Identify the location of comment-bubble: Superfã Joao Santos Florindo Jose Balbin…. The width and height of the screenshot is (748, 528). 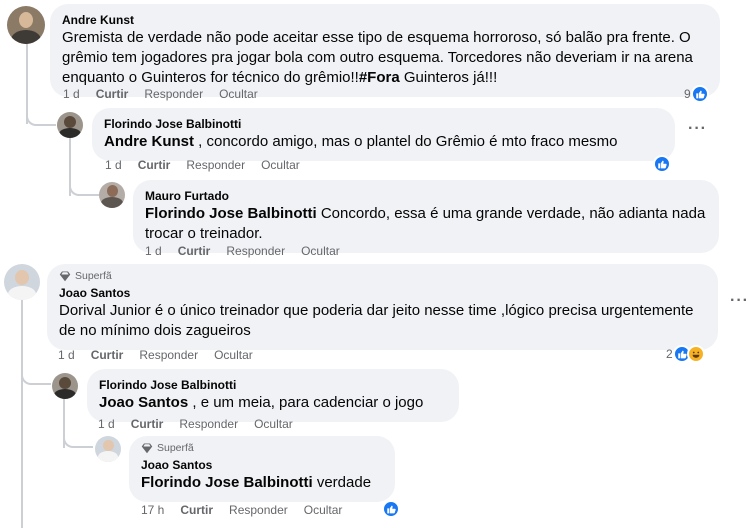
(262, 469).